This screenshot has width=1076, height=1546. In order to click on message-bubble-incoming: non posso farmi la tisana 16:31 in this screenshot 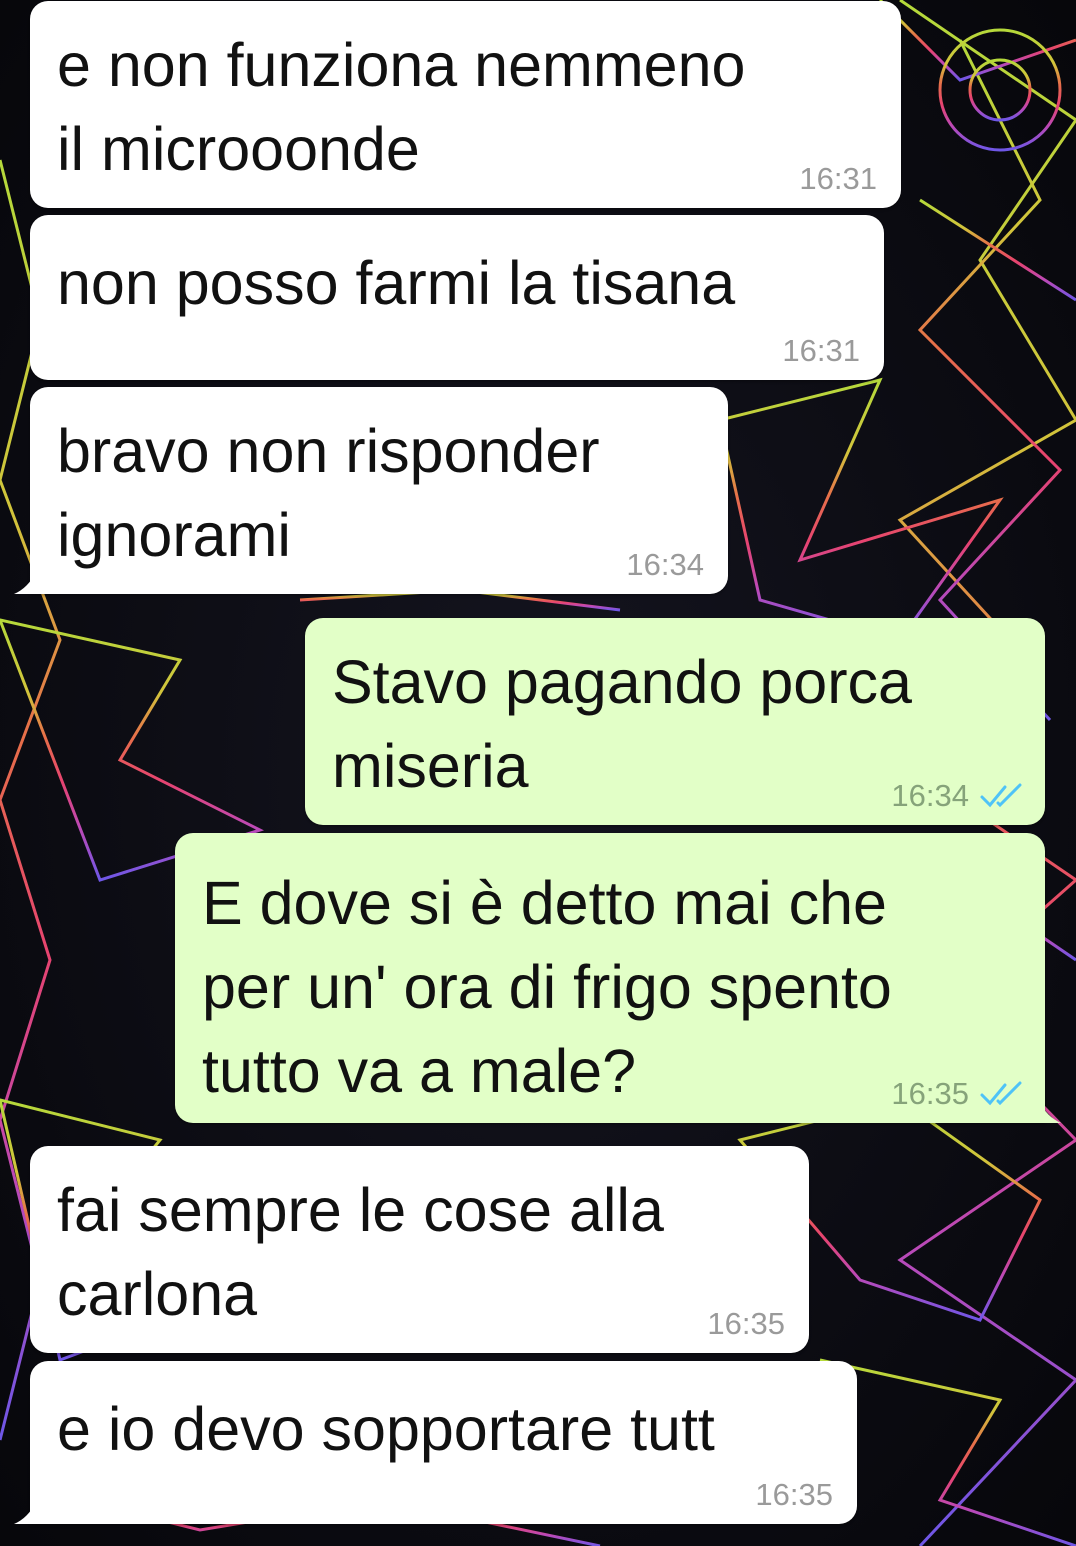, I will do `click(457, 297)`.